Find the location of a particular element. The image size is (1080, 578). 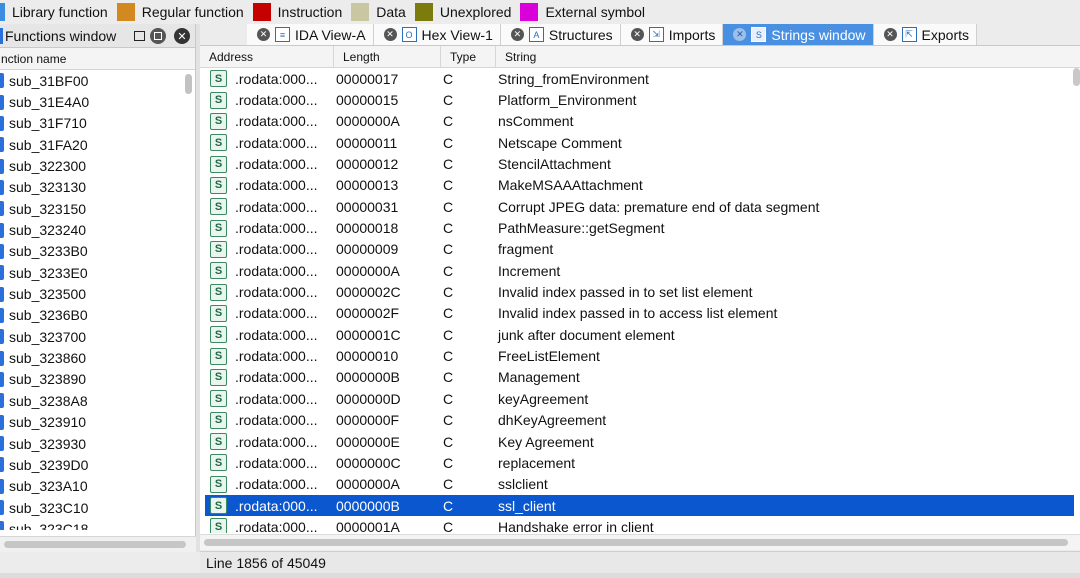

column-address: Address is located at coordinates (267, 56).